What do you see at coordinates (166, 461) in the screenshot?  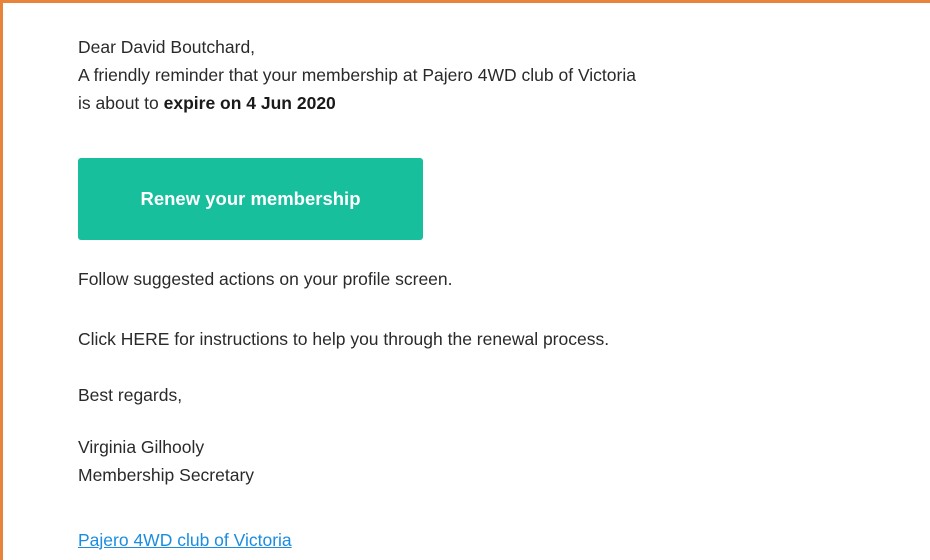 I see `signature-block: Virginia Gilhooly Membership Secretary` at bounding box center [166, 461].